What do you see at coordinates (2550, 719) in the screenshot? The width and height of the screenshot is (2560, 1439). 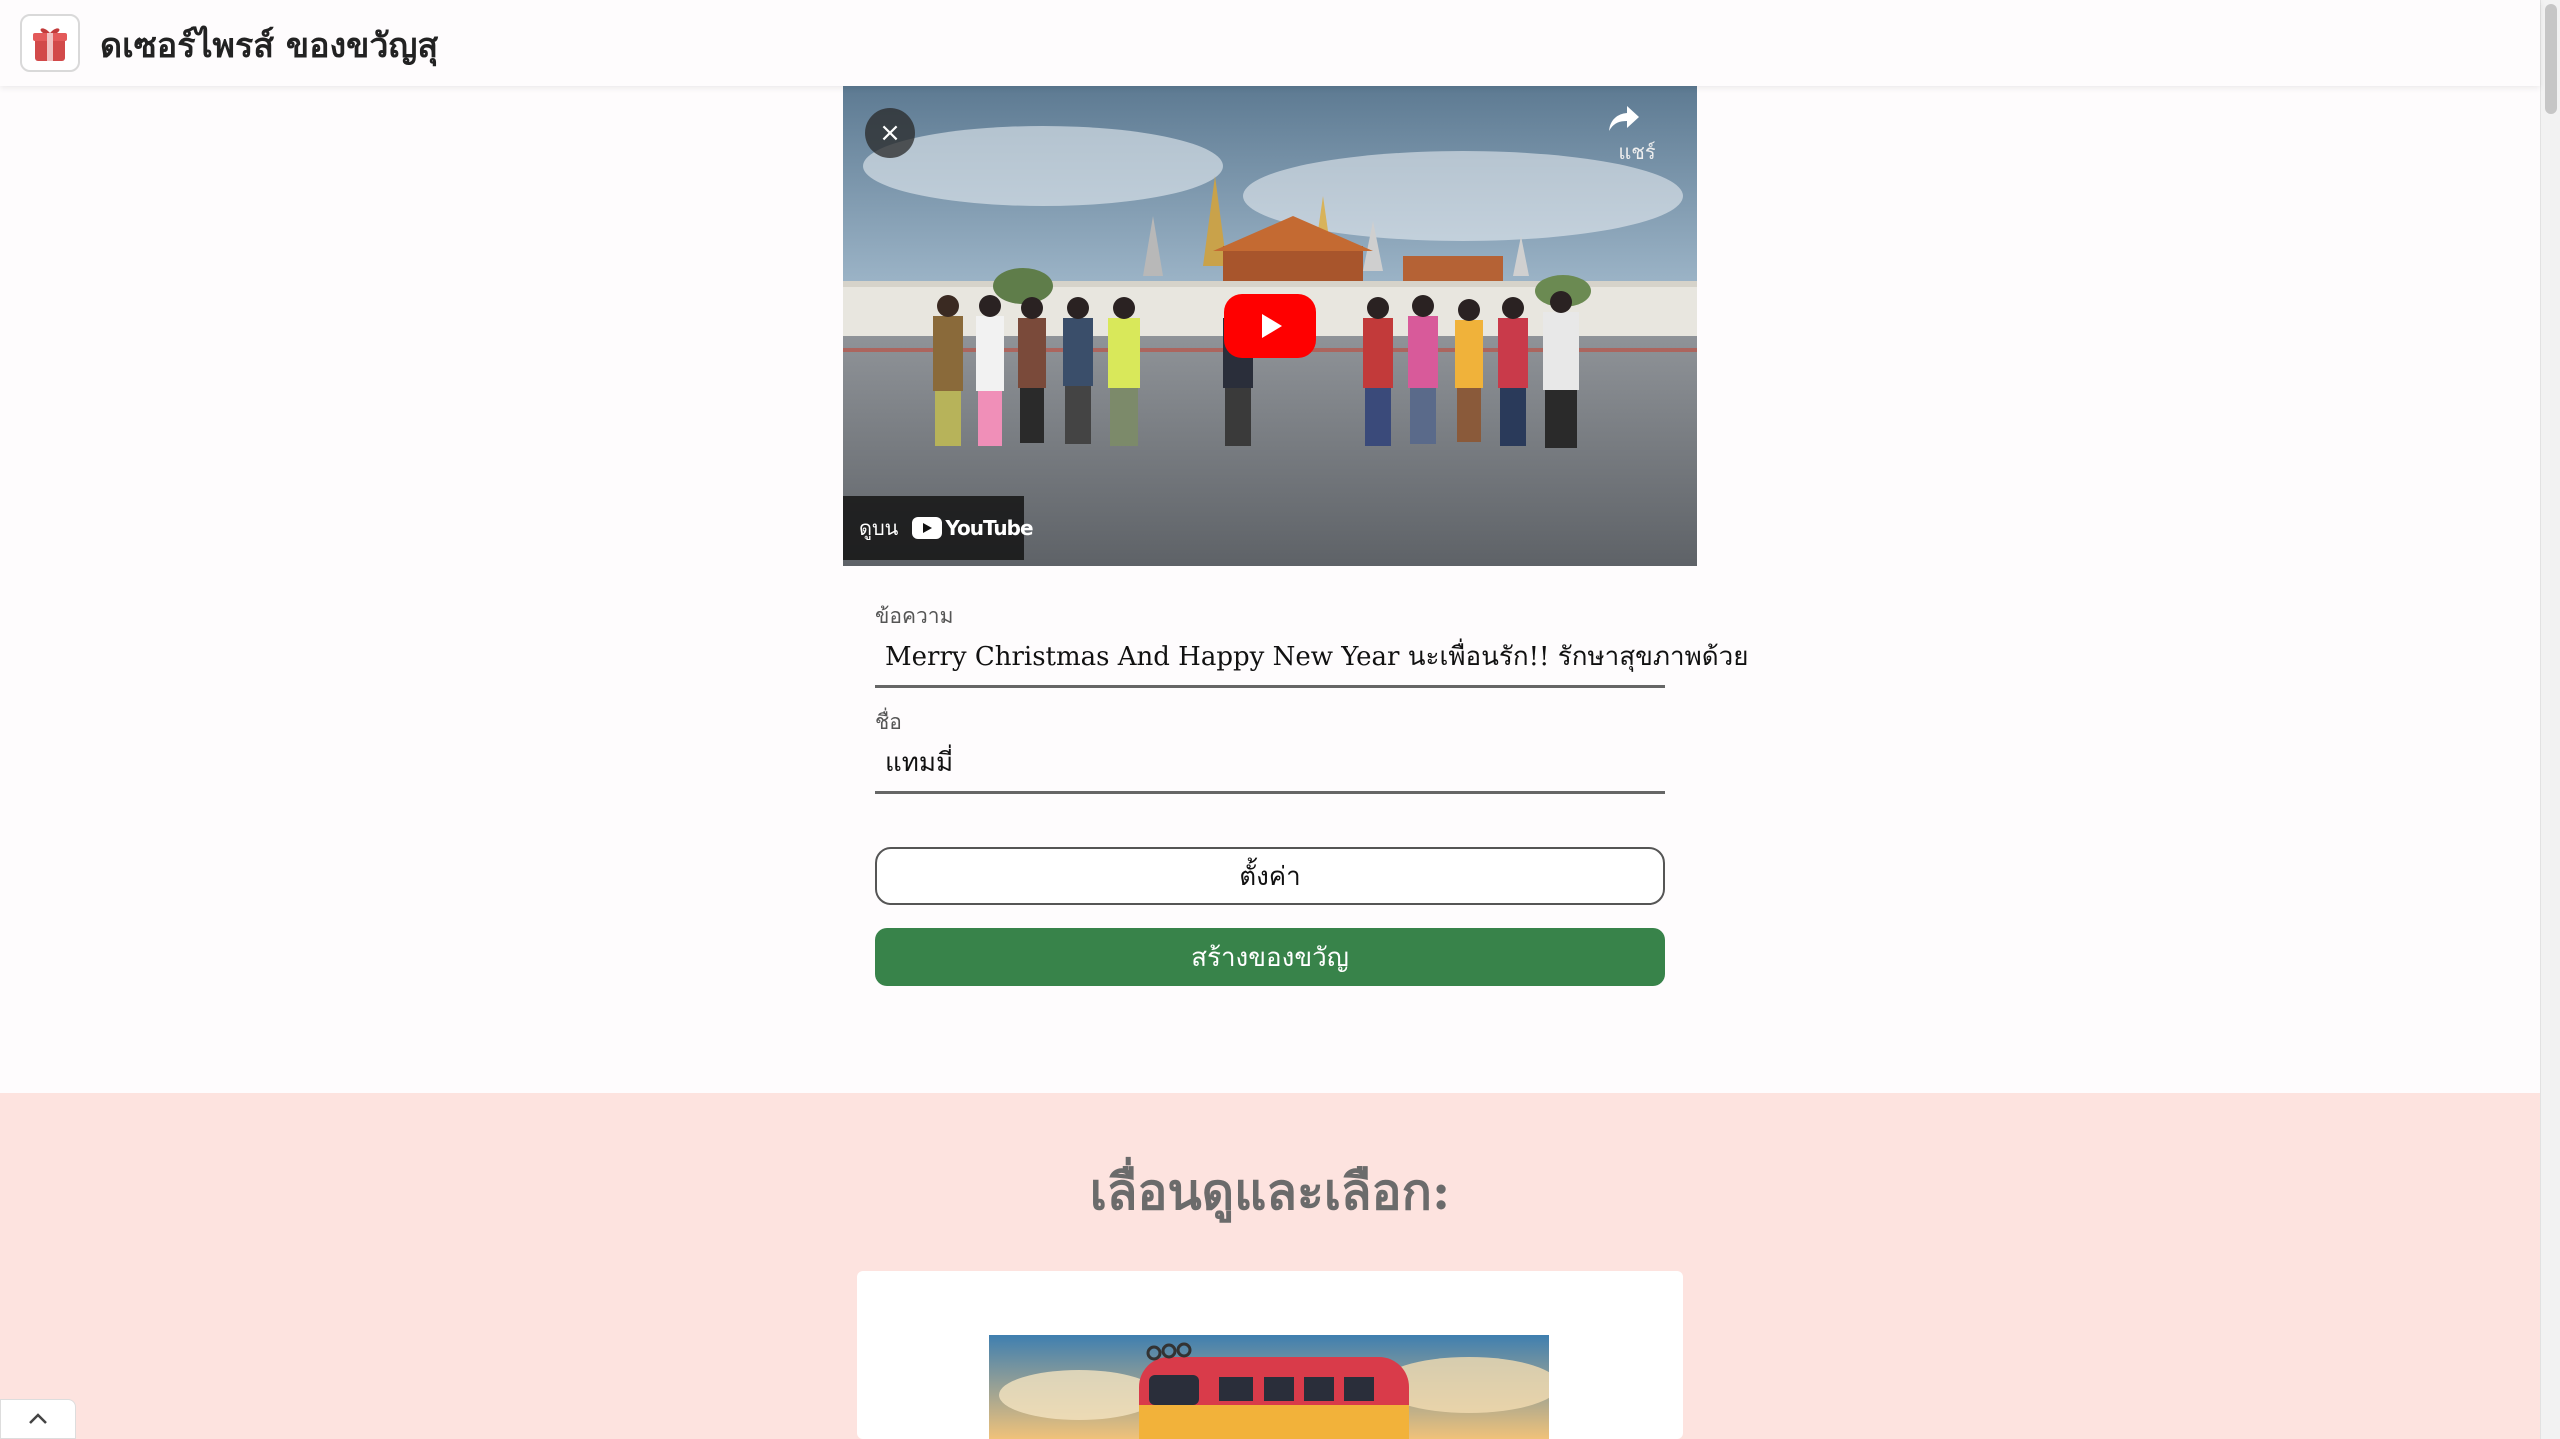 I see `page-scrollbar` at bounding box center [2550, 719].